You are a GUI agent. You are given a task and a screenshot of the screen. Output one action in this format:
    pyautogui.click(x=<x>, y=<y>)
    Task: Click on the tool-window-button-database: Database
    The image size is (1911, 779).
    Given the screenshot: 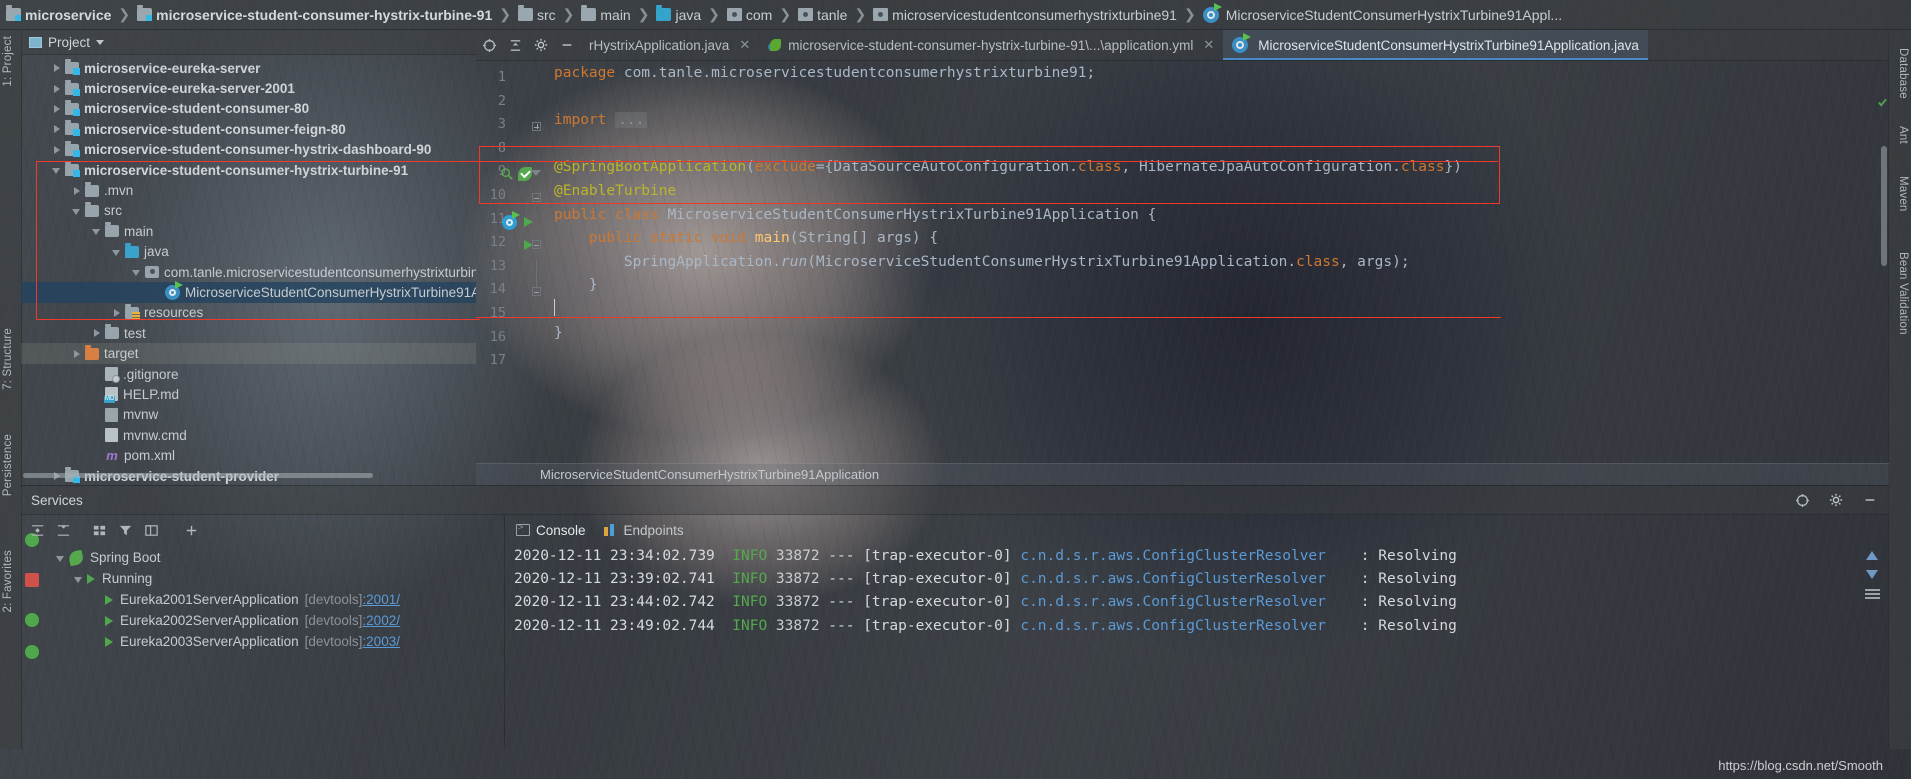 What is the action you would take?
    pyautogui.click(x=1903, y=73)
    